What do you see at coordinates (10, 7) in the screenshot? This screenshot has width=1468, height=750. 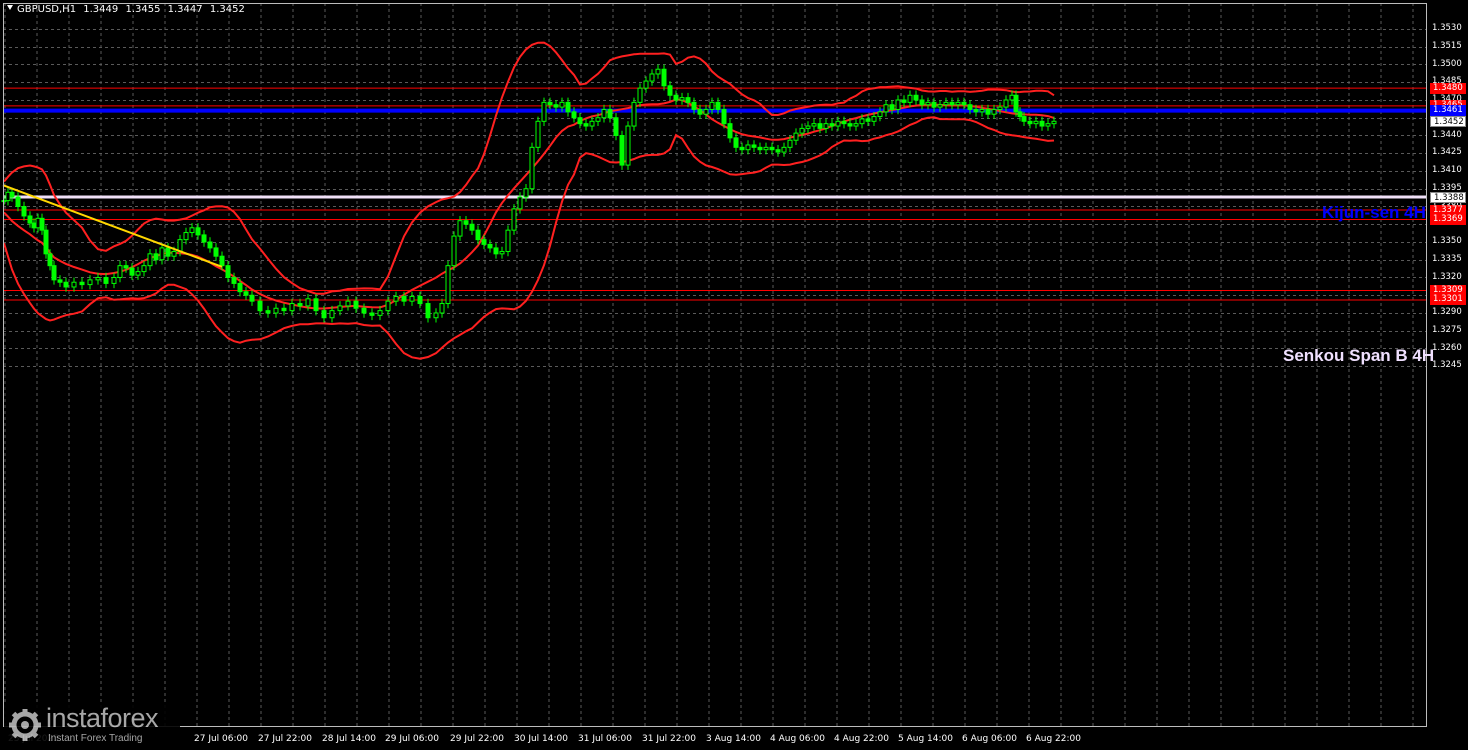 I see `chevron-down-icon` at bounding box center [10, 7].